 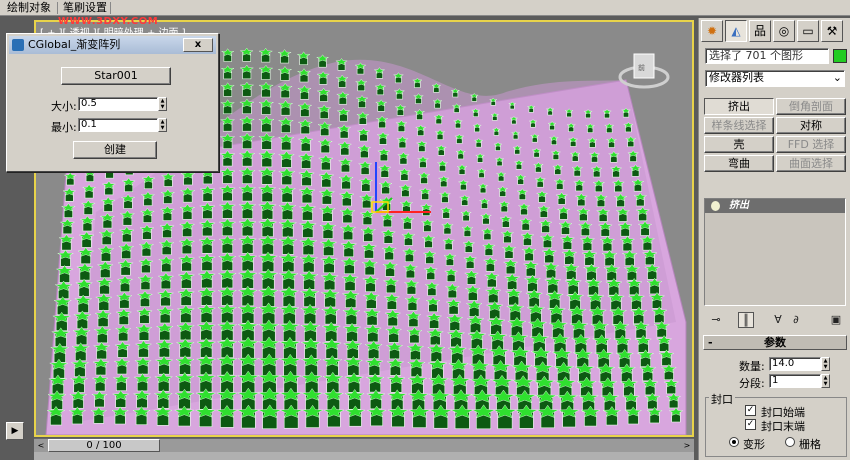 I want to click on modifier-list-label: 修改器列表, so click(x=736, y=77).